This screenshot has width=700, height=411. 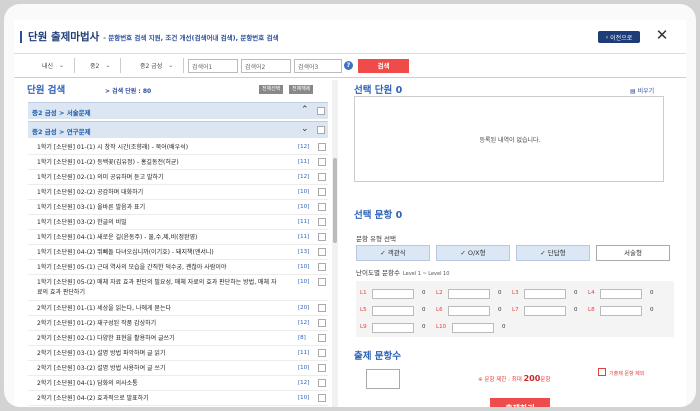 I want to click on help-icon: ?, so click(x=348, y=65).